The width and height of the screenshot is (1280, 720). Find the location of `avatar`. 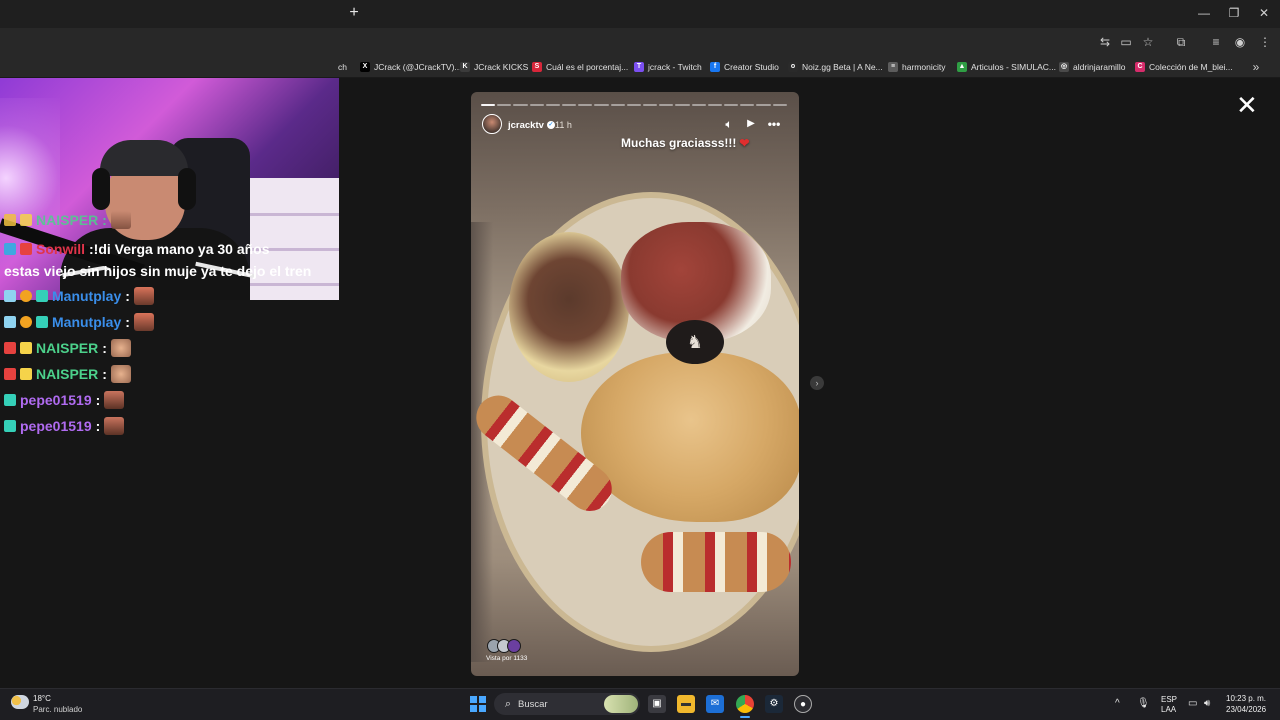

avatar is located at coordinates (492, 124).